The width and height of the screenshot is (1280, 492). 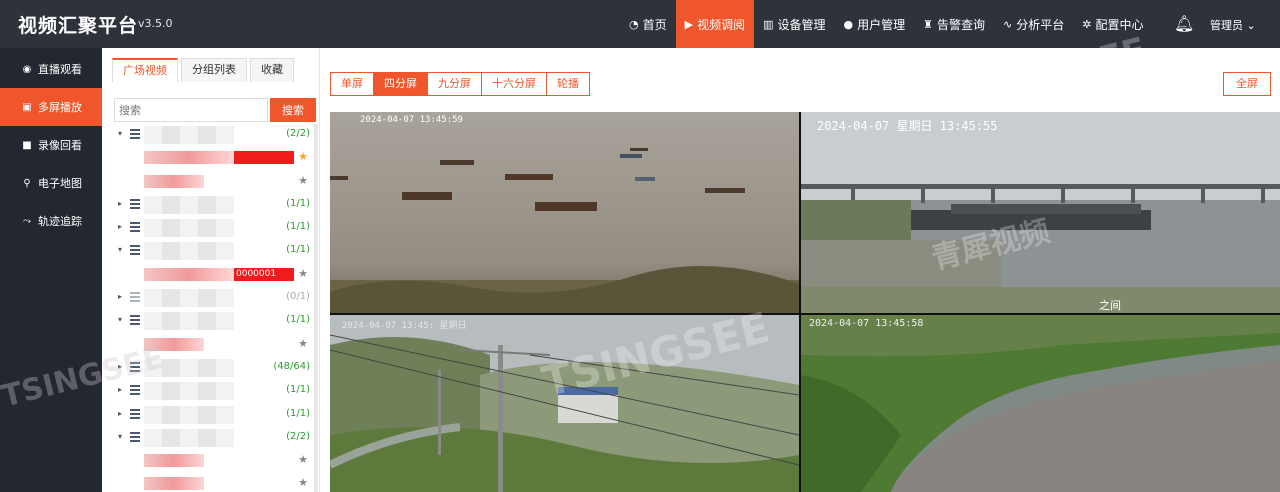 I want to click on sidebar-item-map: ⚲ 电子地图, so click(x=51, y=183).